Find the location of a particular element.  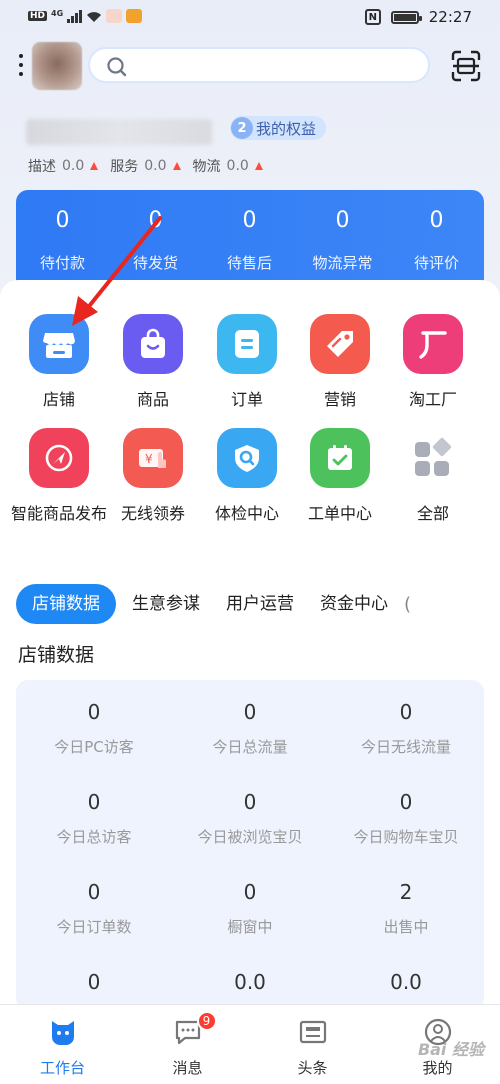

stat-label: 今日购物车宝贝 is located at coordinates (406, 837).